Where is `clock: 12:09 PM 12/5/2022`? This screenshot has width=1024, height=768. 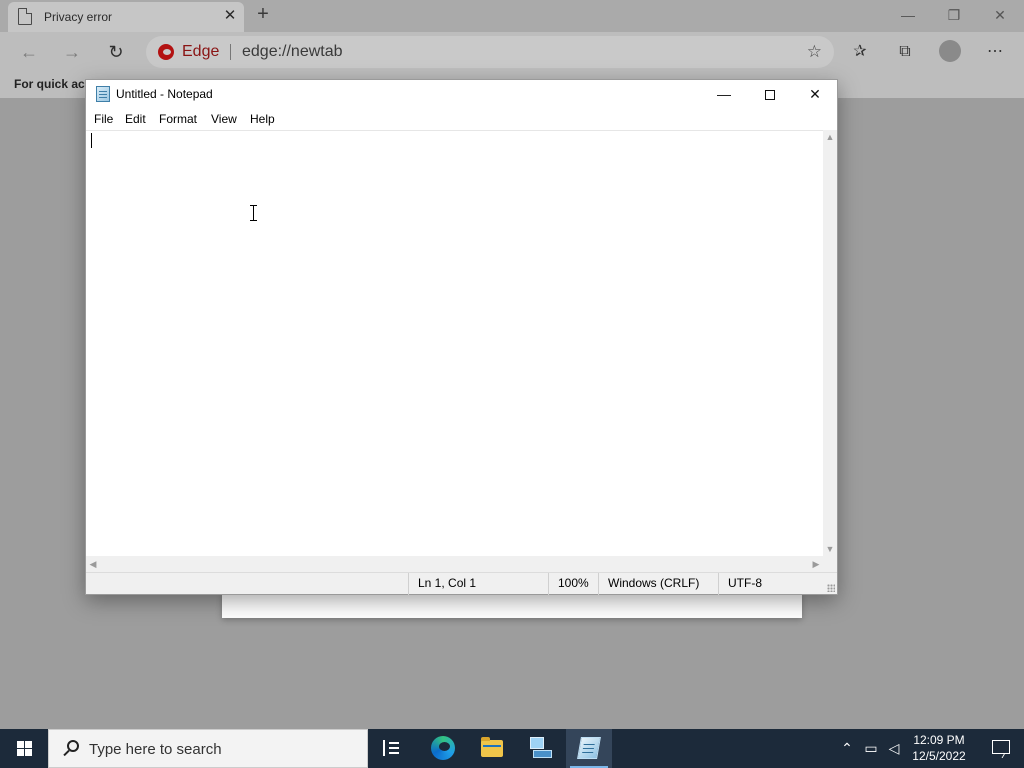 clock: 12:09 PM 12/5/2022 is located at coordinates (939, 748).